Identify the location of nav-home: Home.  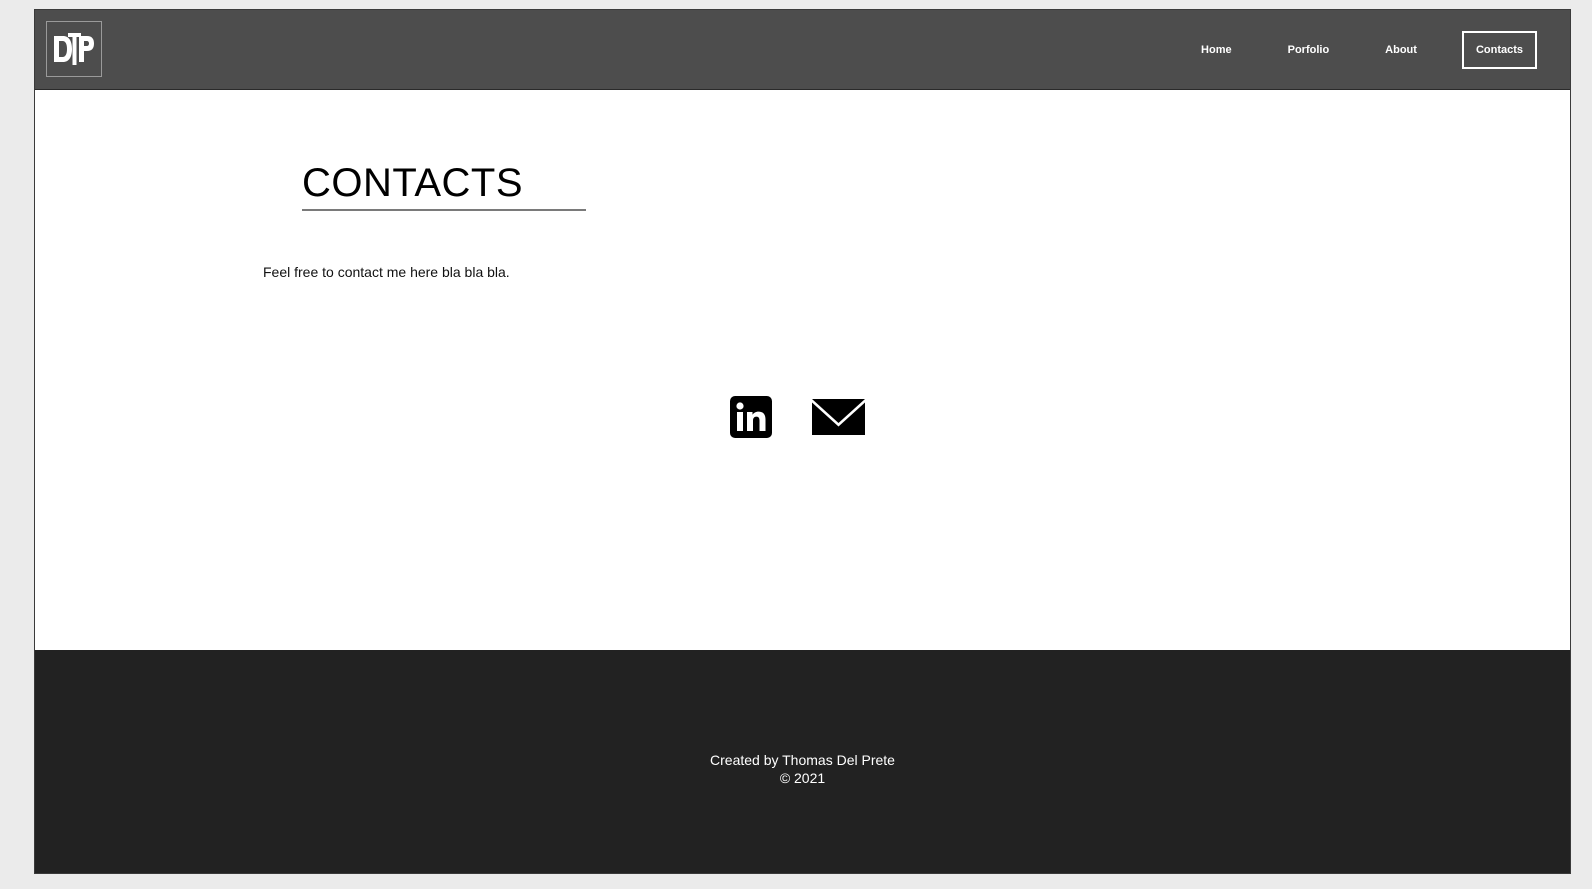
(1216, 50).